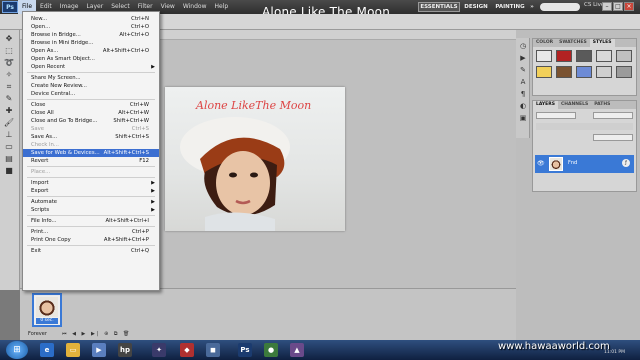 This screenshot has width=640, height=360. I want to click on close-window-button: ×, so click(629, 6).